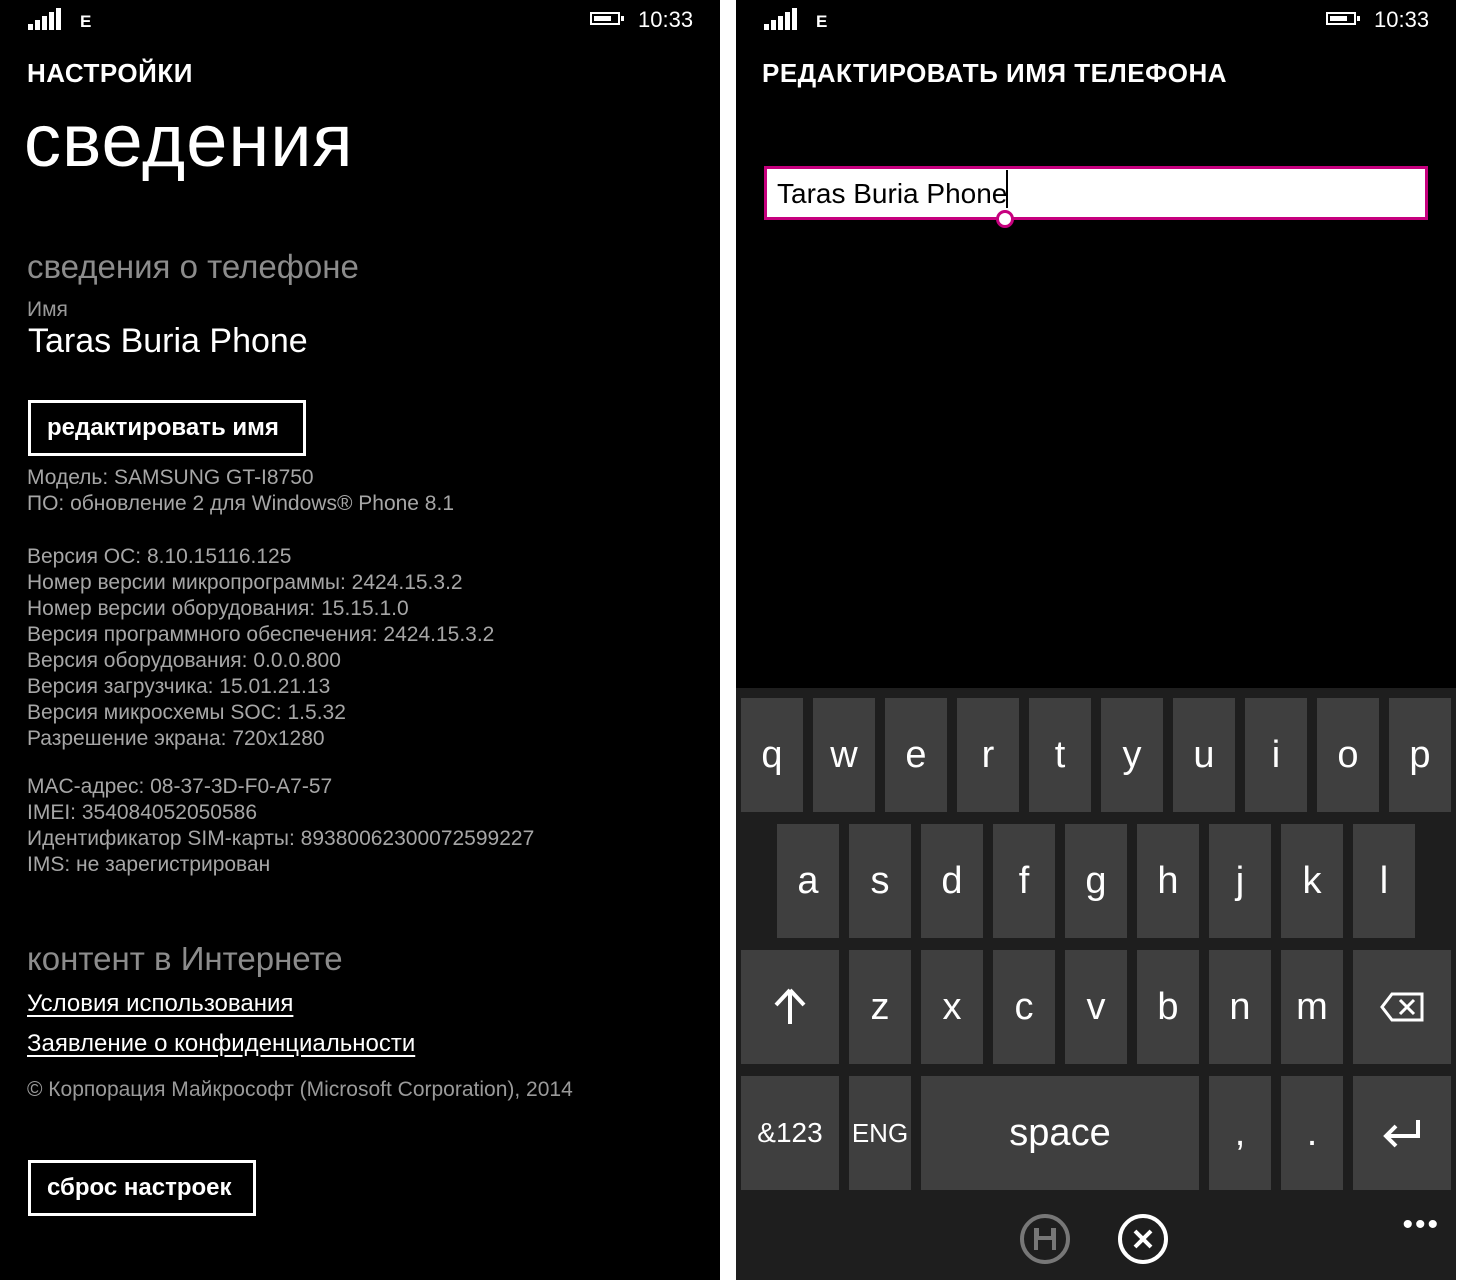 The height and width of the screenshot is (1280, 1458). What do you see at coordinates (180, 786) in the screenshot?
I see `info-line: MAC-адрес: 08-37-3D-F0-A7-57` at bounding box center [180, 786].